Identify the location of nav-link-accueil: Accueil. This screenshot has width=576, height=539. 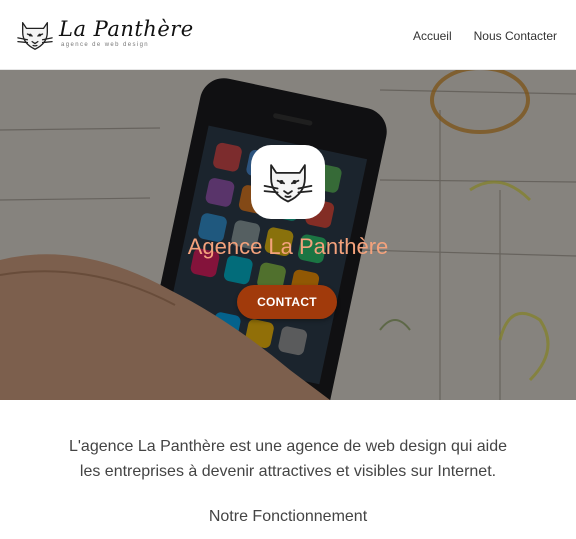
(432, 36).